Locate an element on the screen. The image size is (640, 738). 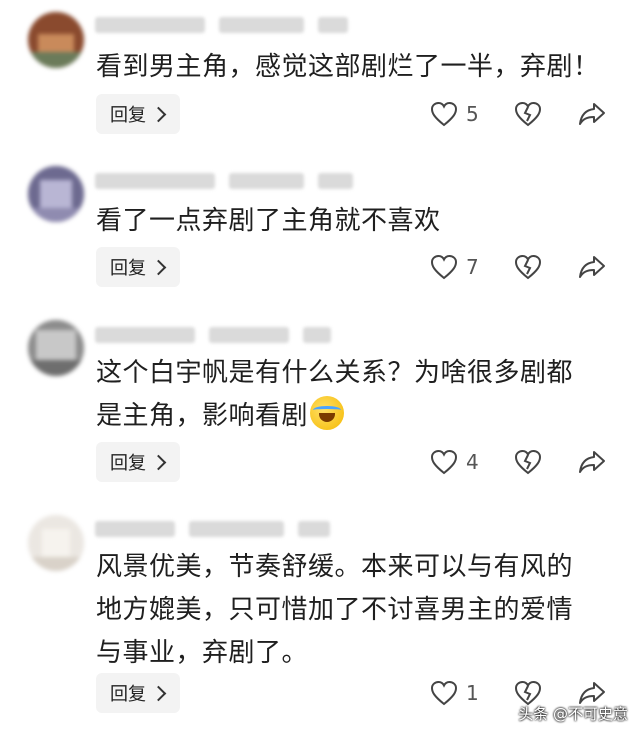
like-button: 1 is located at coordinates (454, 693).